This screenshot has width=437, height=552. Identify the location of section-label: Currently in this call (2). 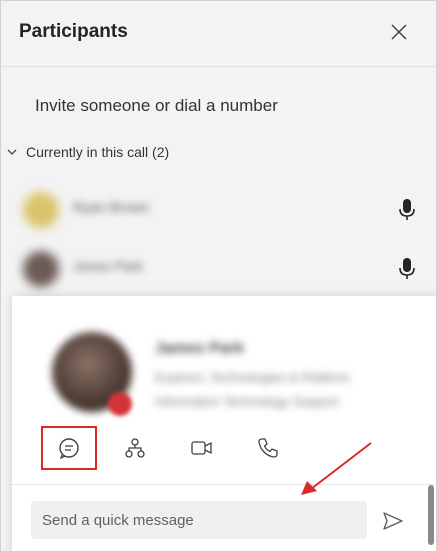
(98, 152).